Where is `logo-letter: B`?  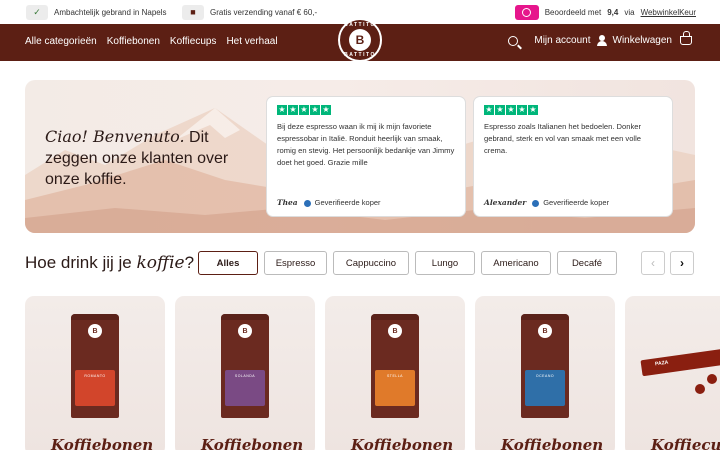
logo-letter: B is located at coordinates (360, 40).